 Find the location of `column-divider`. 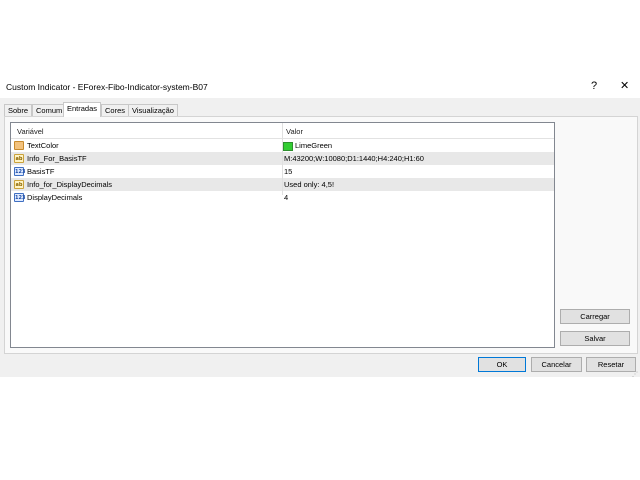

column-divider is located at coordinates (282, 159).